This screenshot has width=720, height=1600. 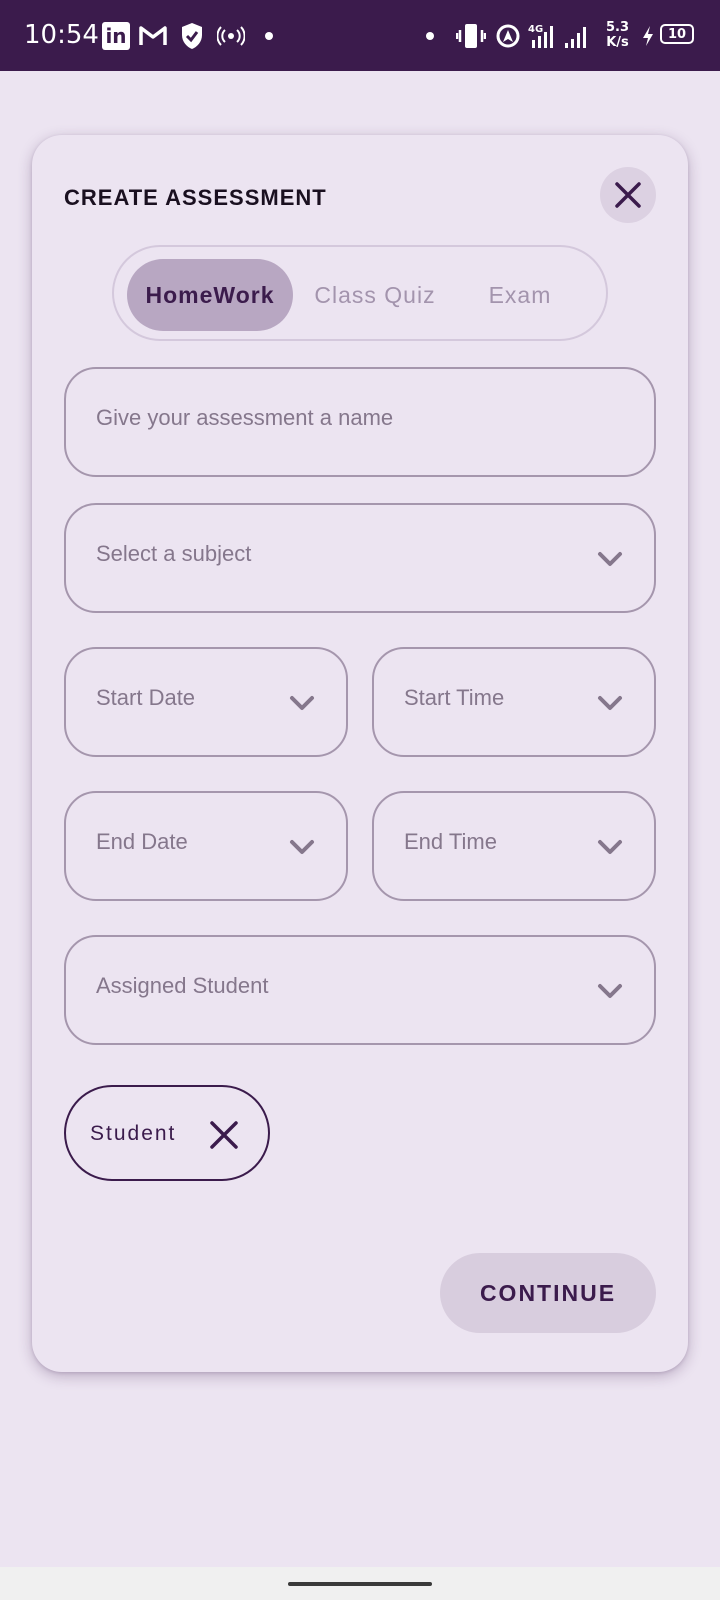 What do you see at coordinates (548, 1293) in the screenshot?
I see `continue-button: CONTINUE` at bounding box center [548, 1293].